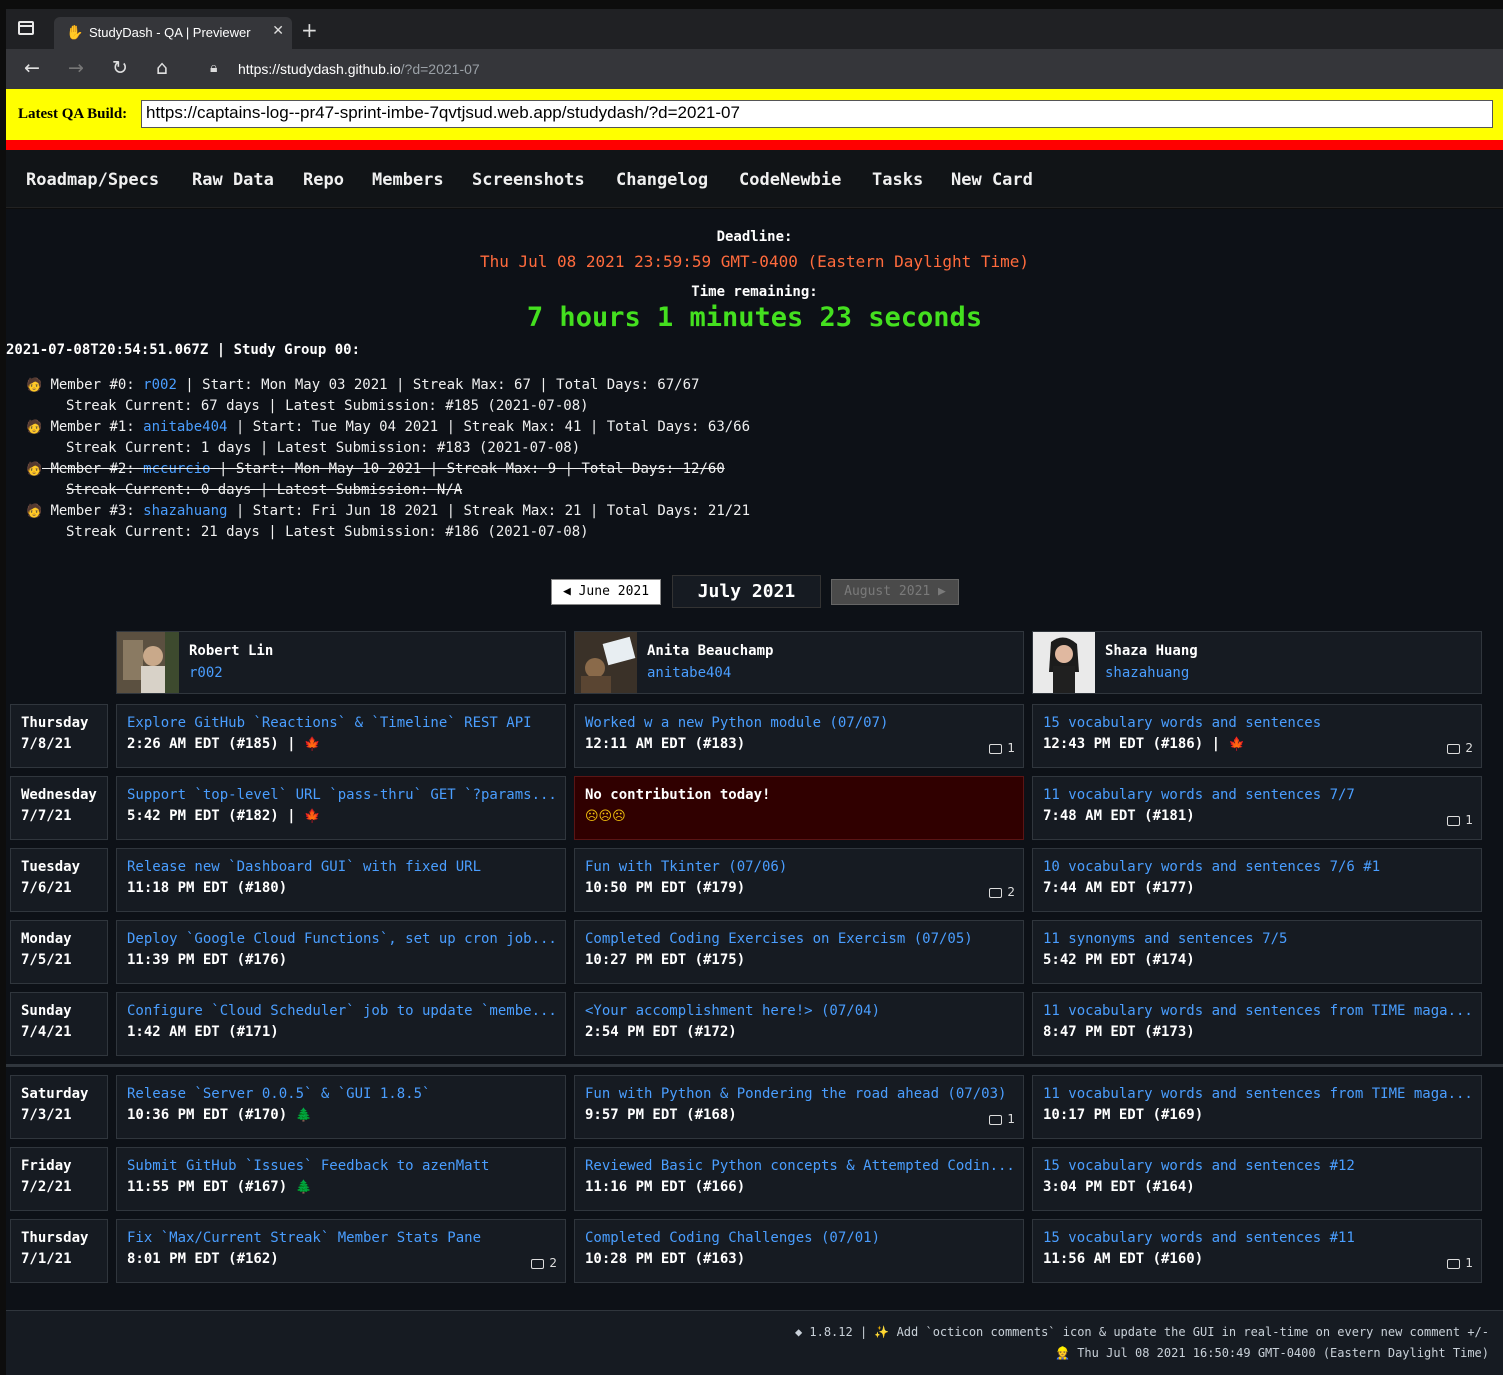 The image size is (1503, 1375). I want to click on nav-tasks: Tasks, so click(897, 180).